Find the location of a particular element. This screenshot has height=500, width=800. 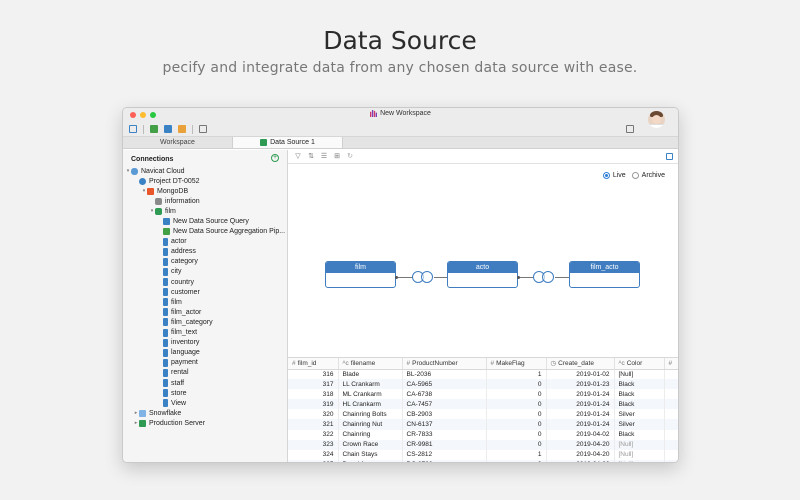

column-header: ᴬc Color is located at coordinates (639, 364).